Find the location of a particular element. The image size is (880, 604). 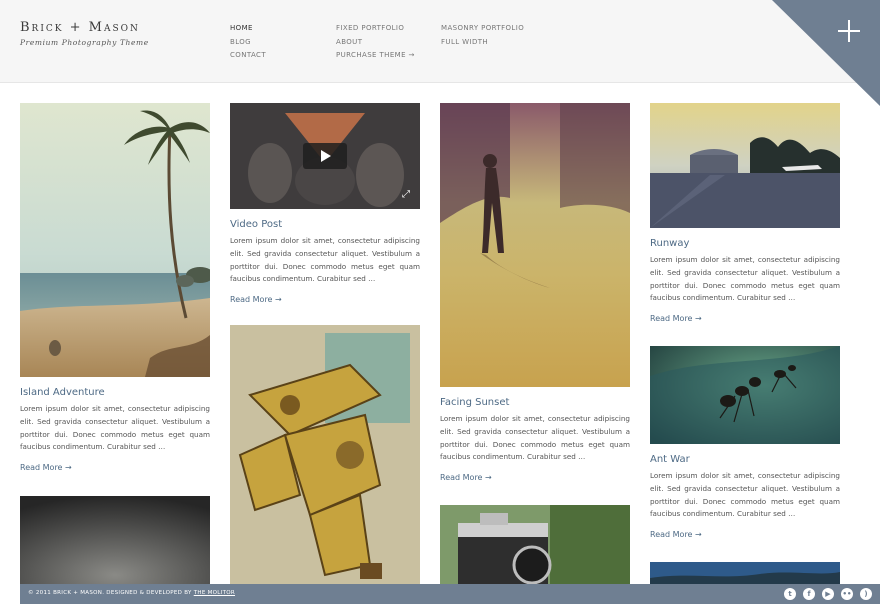

nav-blog: BLOG is located at coordinates (248, 43).